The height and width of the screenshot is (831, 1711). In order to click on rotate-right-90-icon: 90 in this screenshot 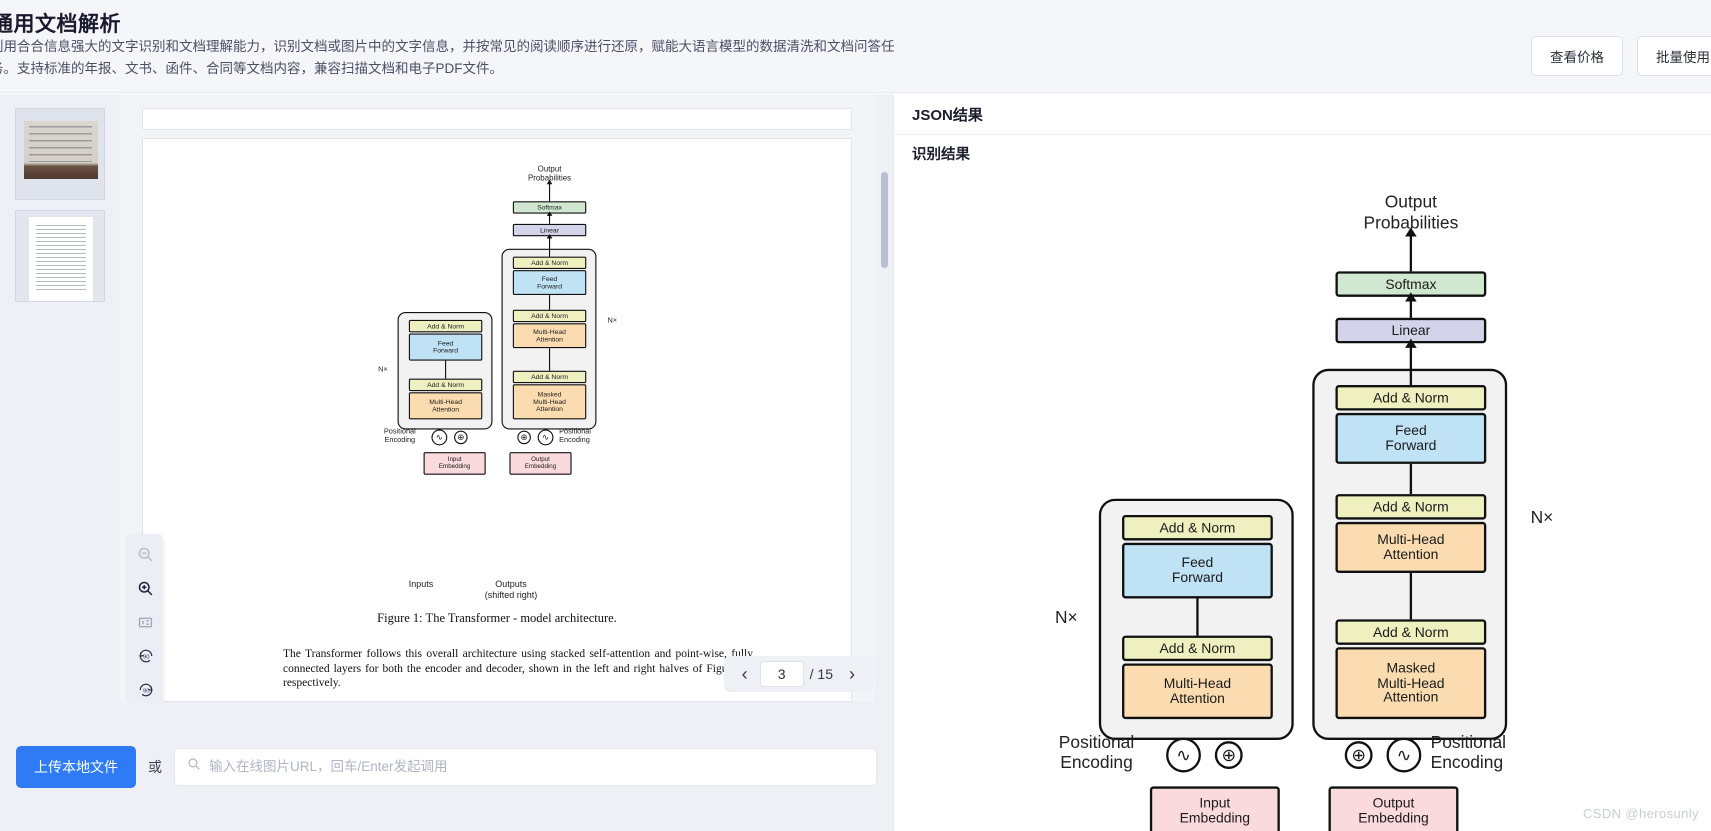, I will do `click(146, 690)`.